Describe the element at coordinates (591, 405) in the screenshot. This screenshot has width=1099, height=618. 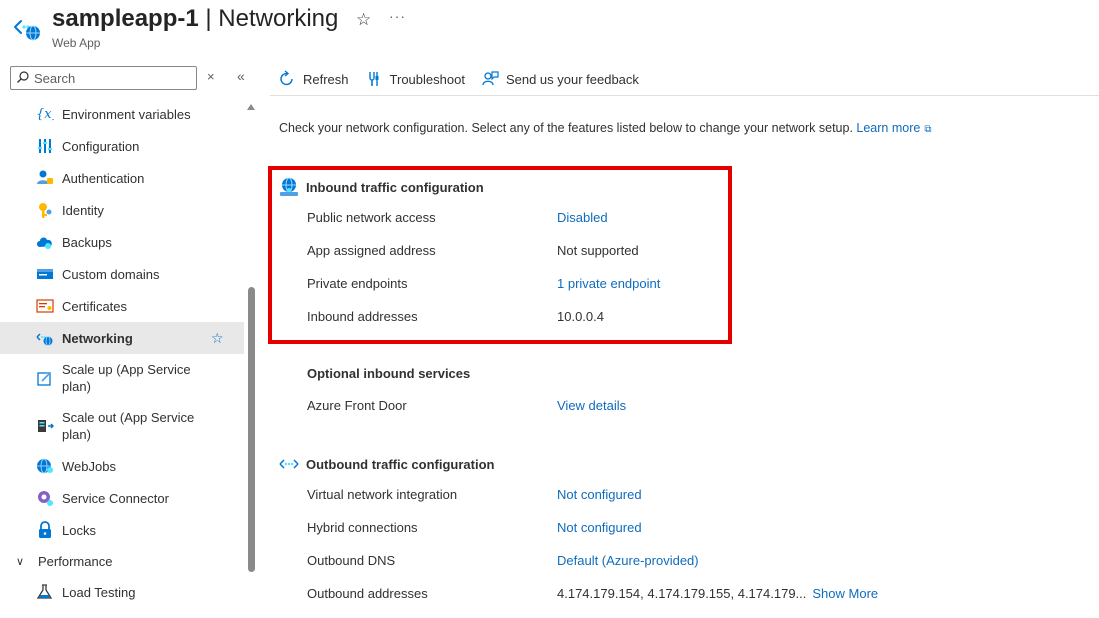
I see `azure-front-door-link: View details` at that location.